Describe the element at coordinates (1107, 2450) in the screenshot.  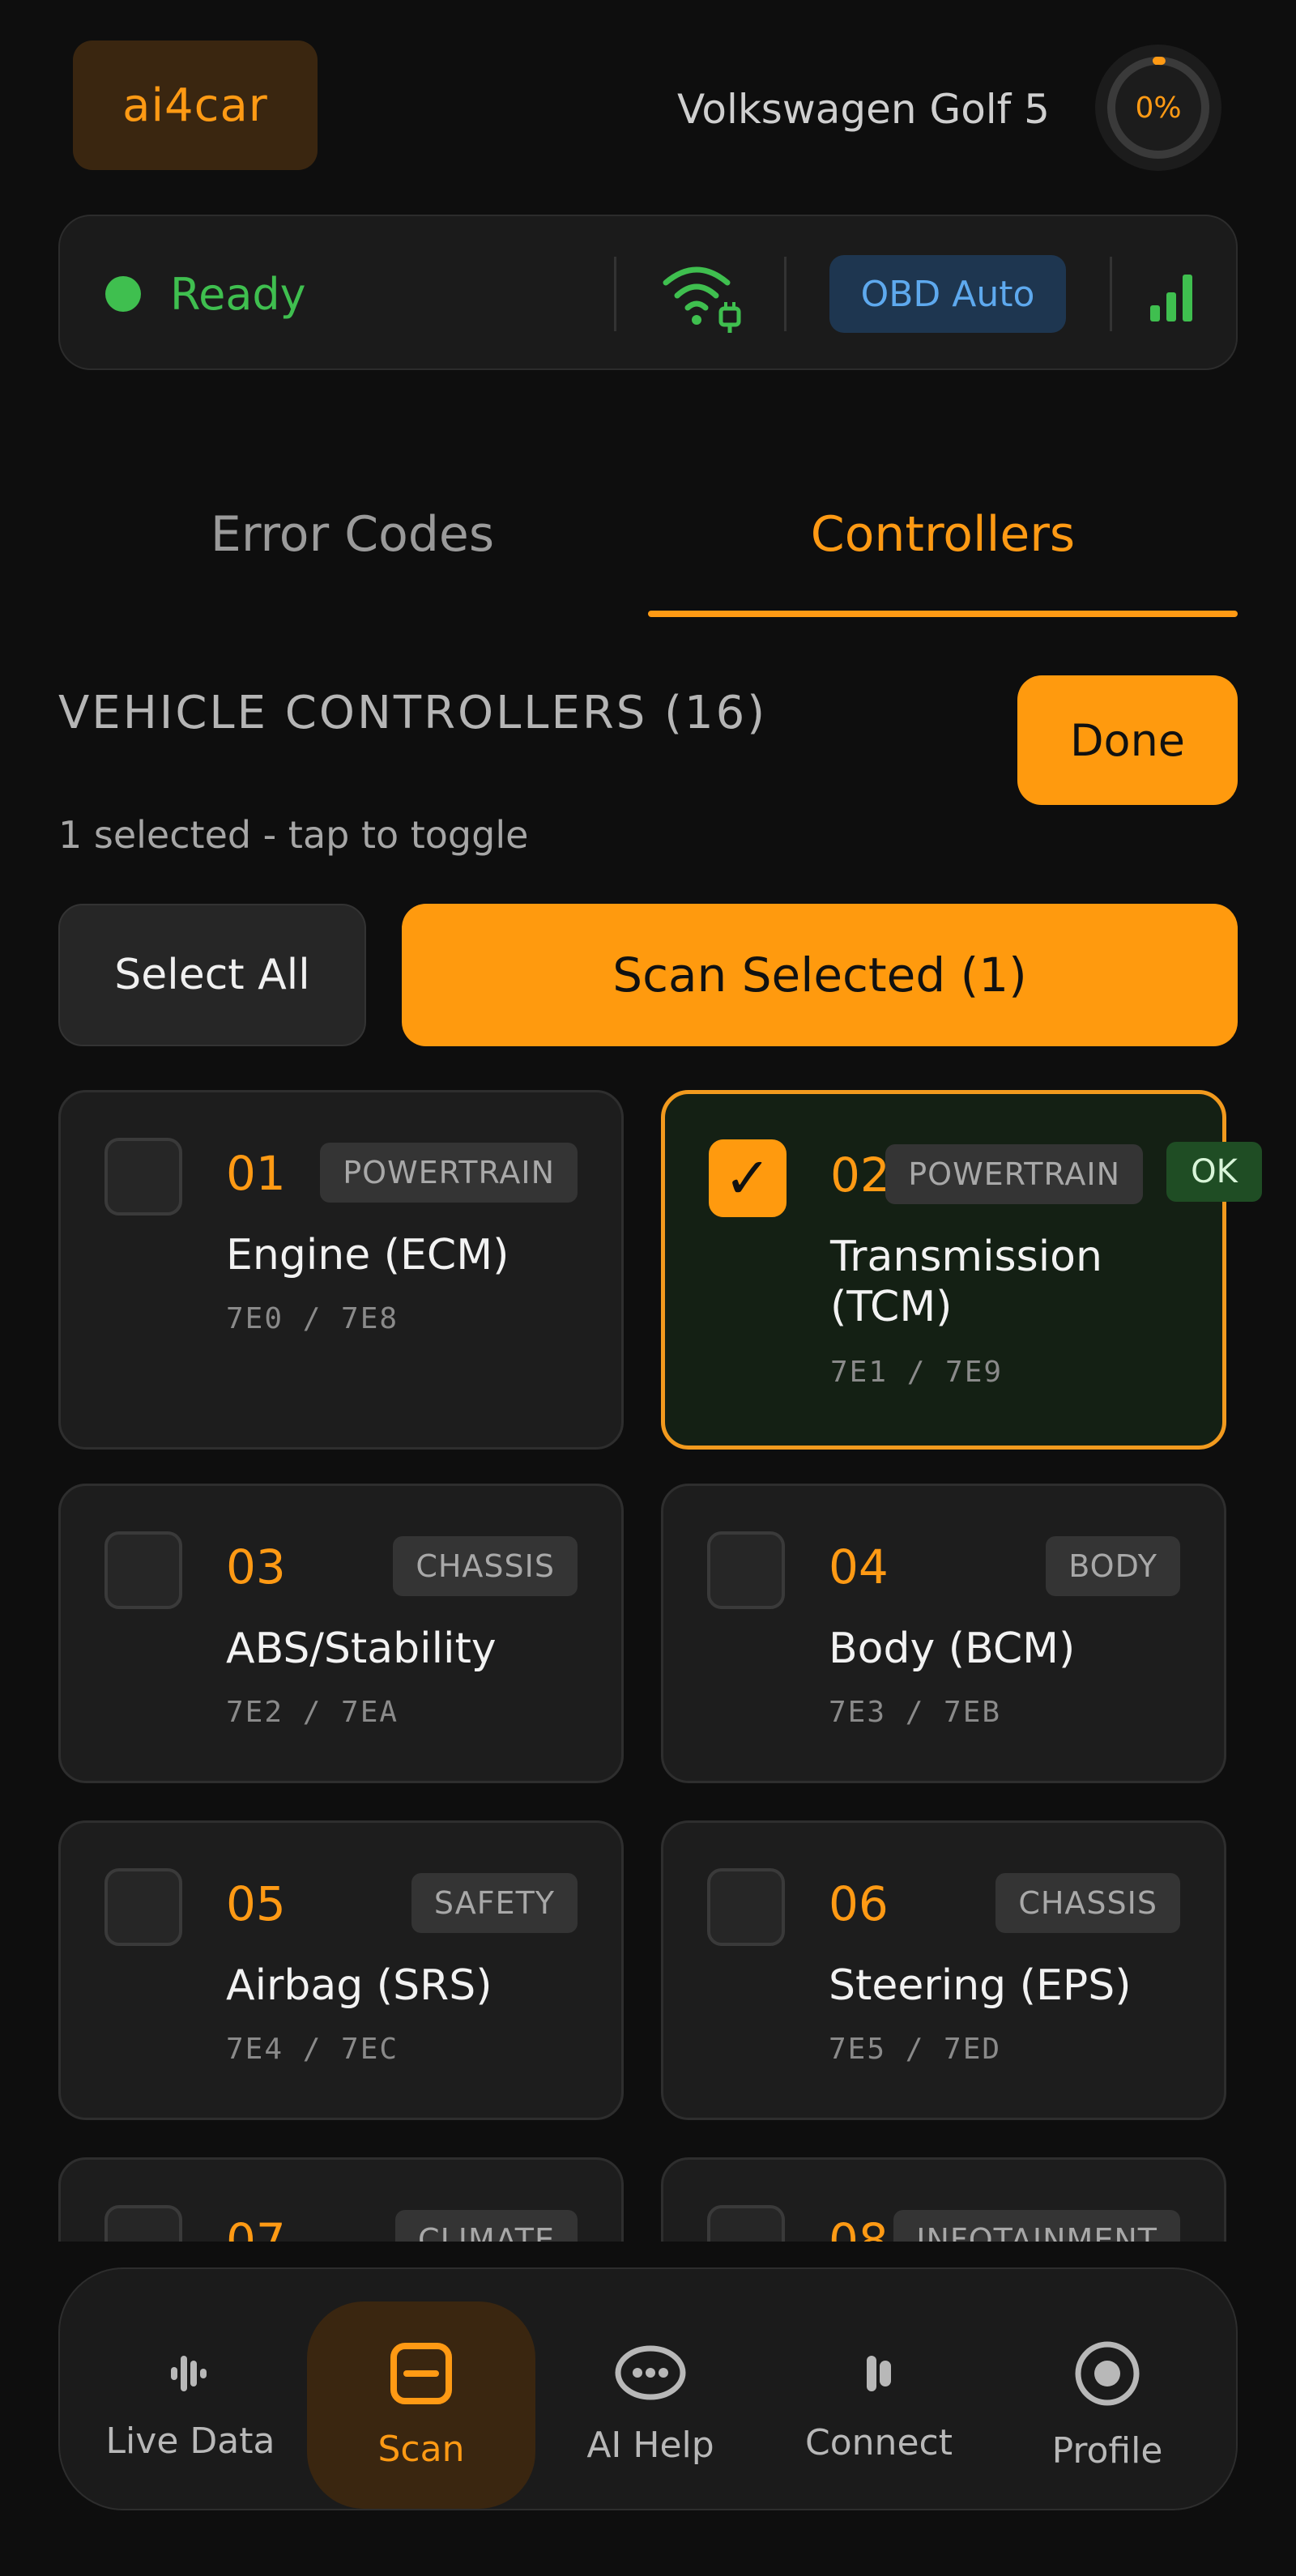
I see `nav-label: Profile` at that location.